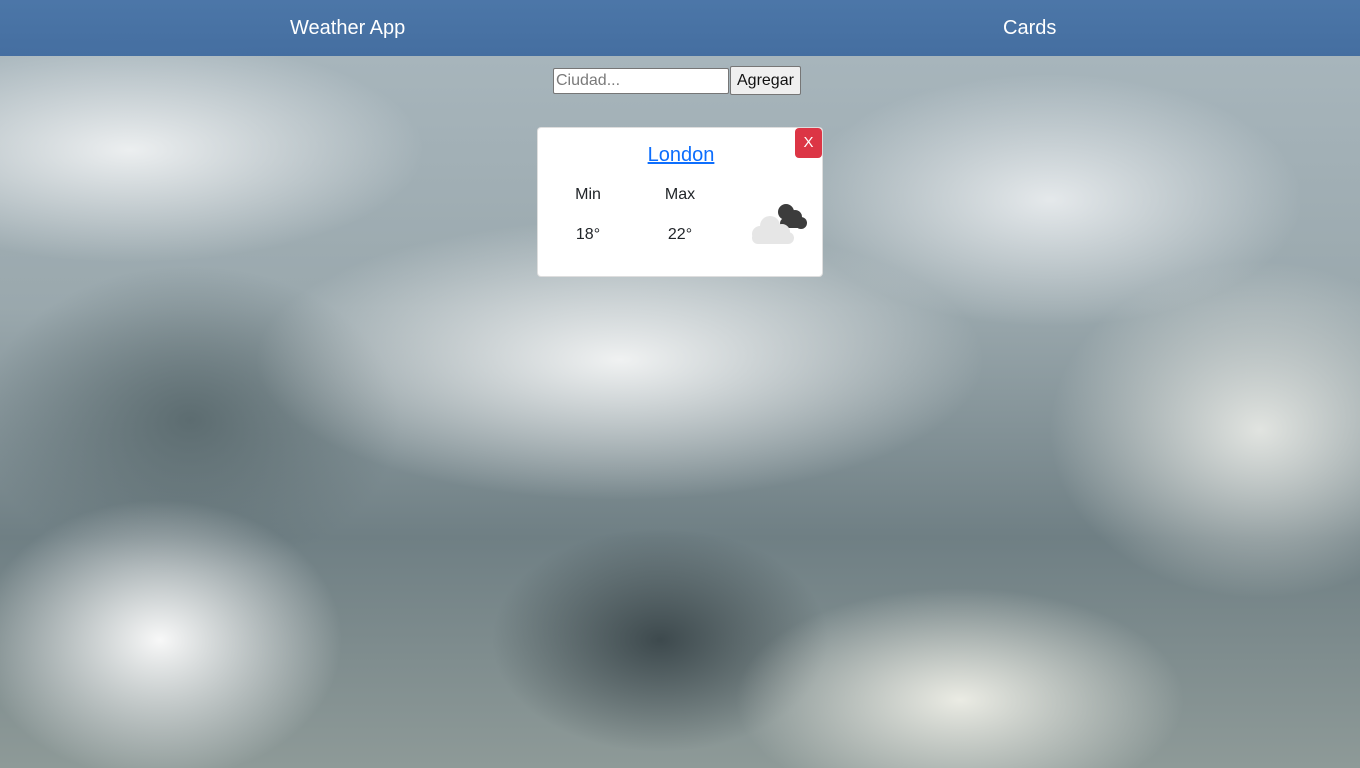 This screenshot has width=1360, height=768. What do you see at coordinates (1029, 28) in the screenshot?
I see `nav-link-cards: Cards` at bounding box center [1029, 28].